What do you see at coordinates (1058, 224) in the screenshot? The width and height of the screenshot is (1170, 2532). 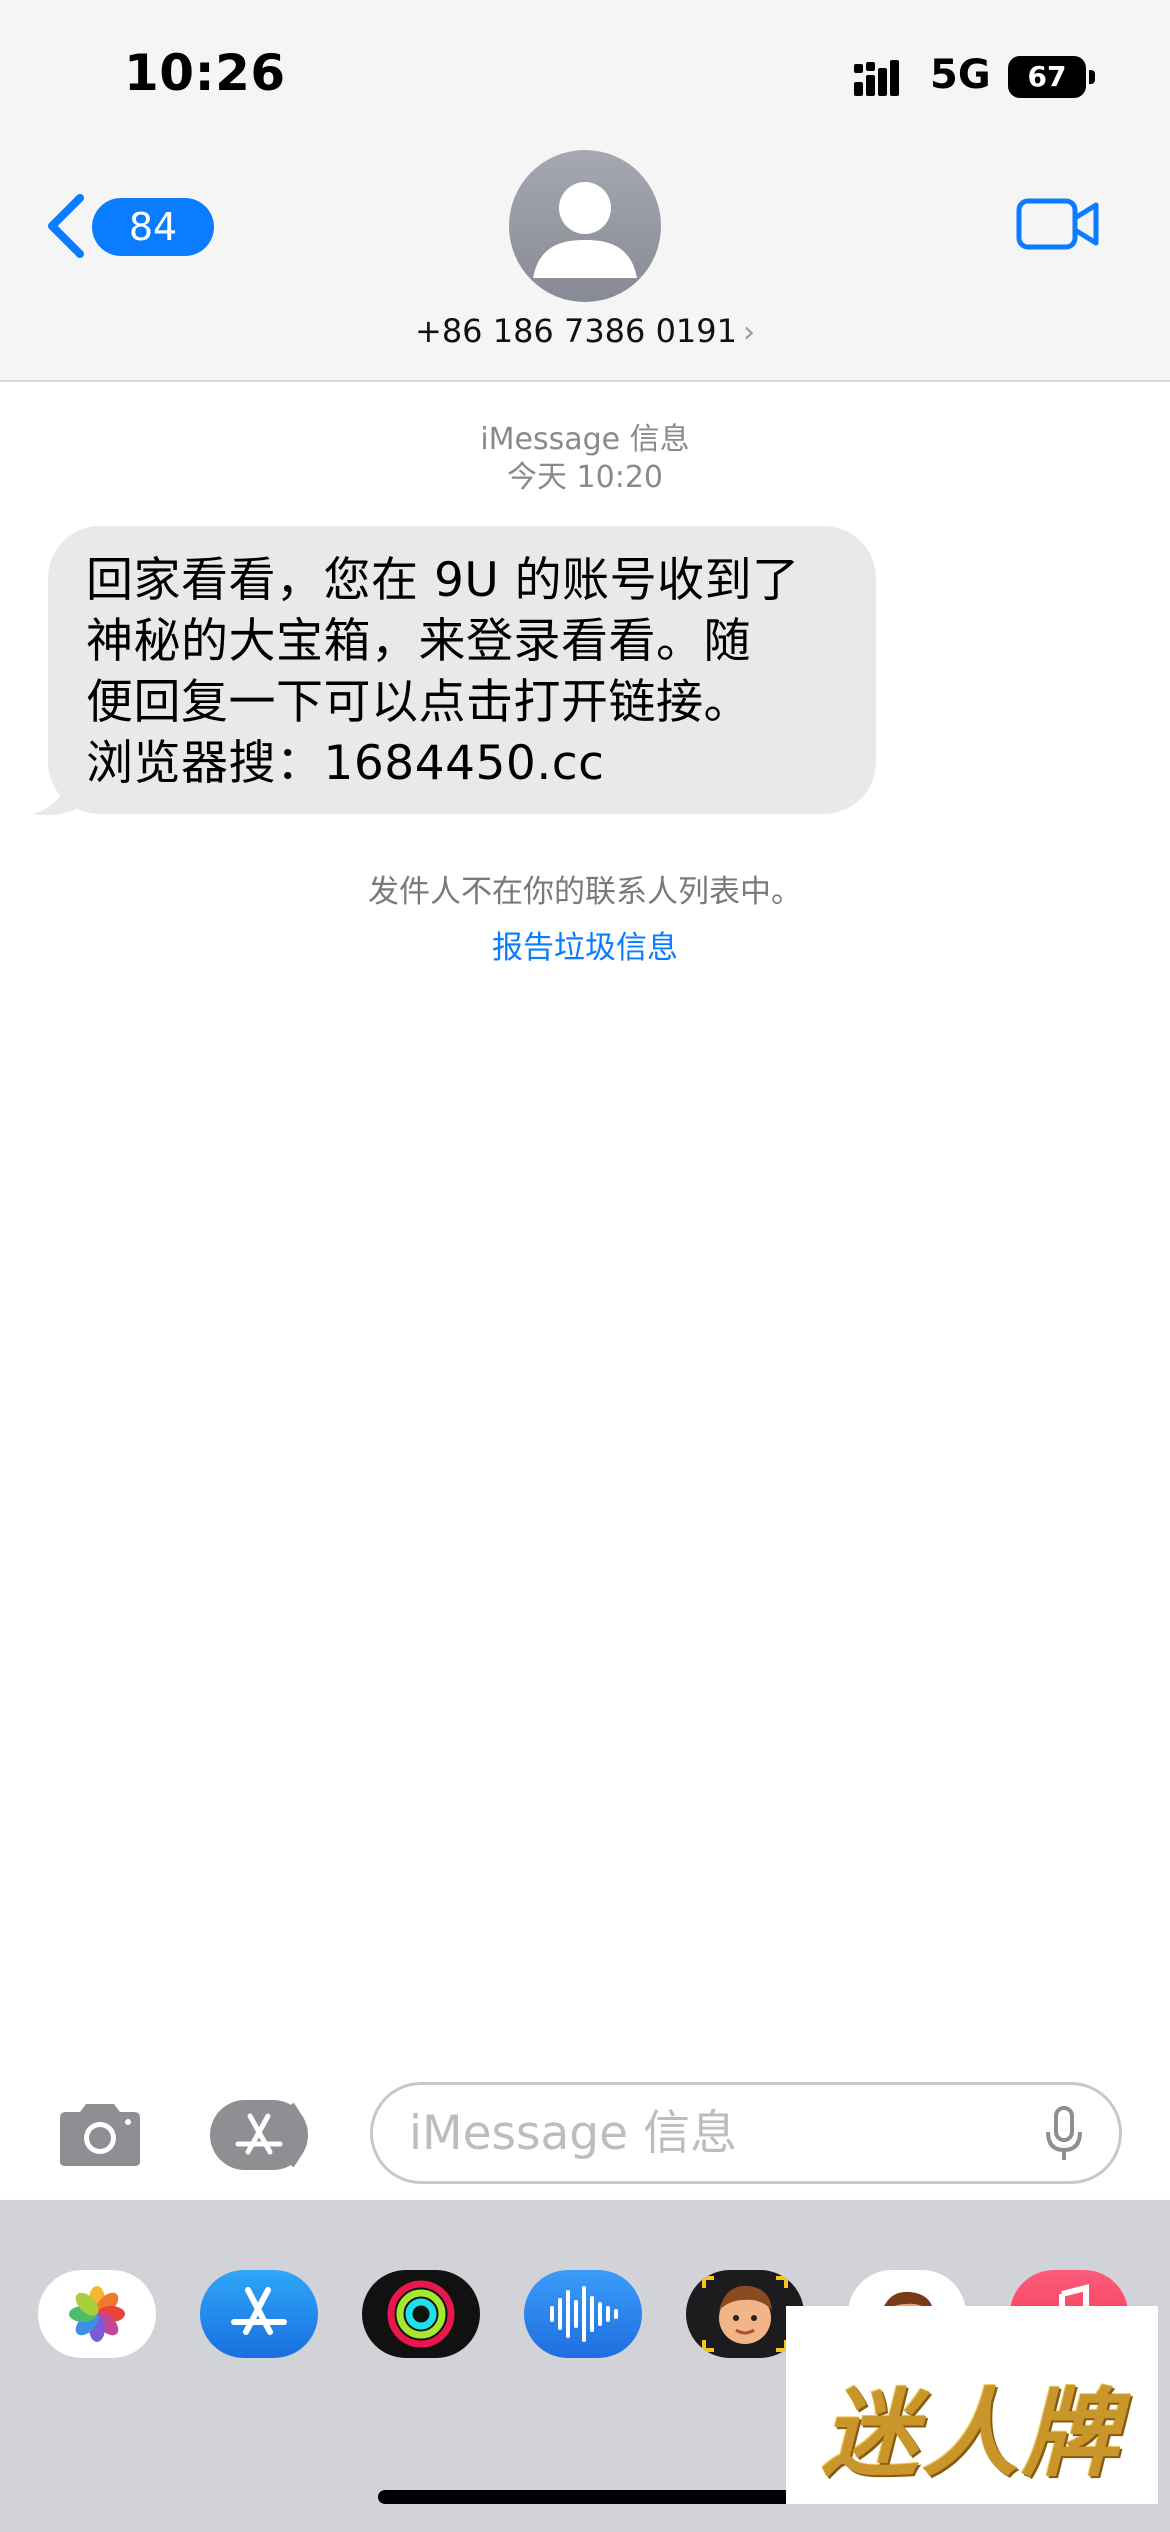 I see `facetime-video-icon` at bounding box center [1058, 224].